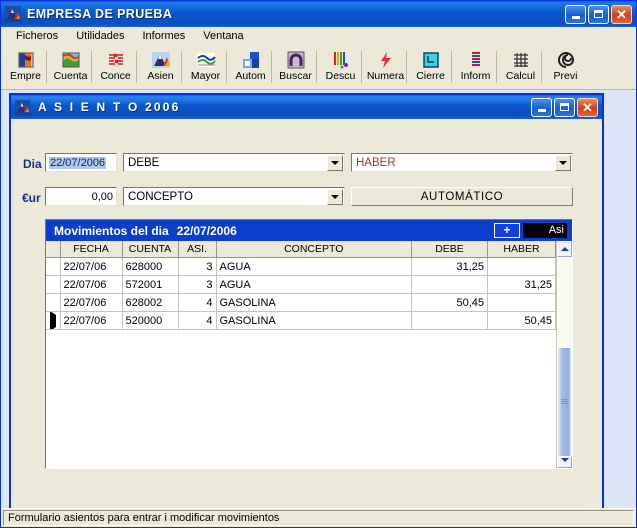  Describe the element at coordinates (449, 249) in the screenshot. I see `column-header-debe: DEBE` at that location.